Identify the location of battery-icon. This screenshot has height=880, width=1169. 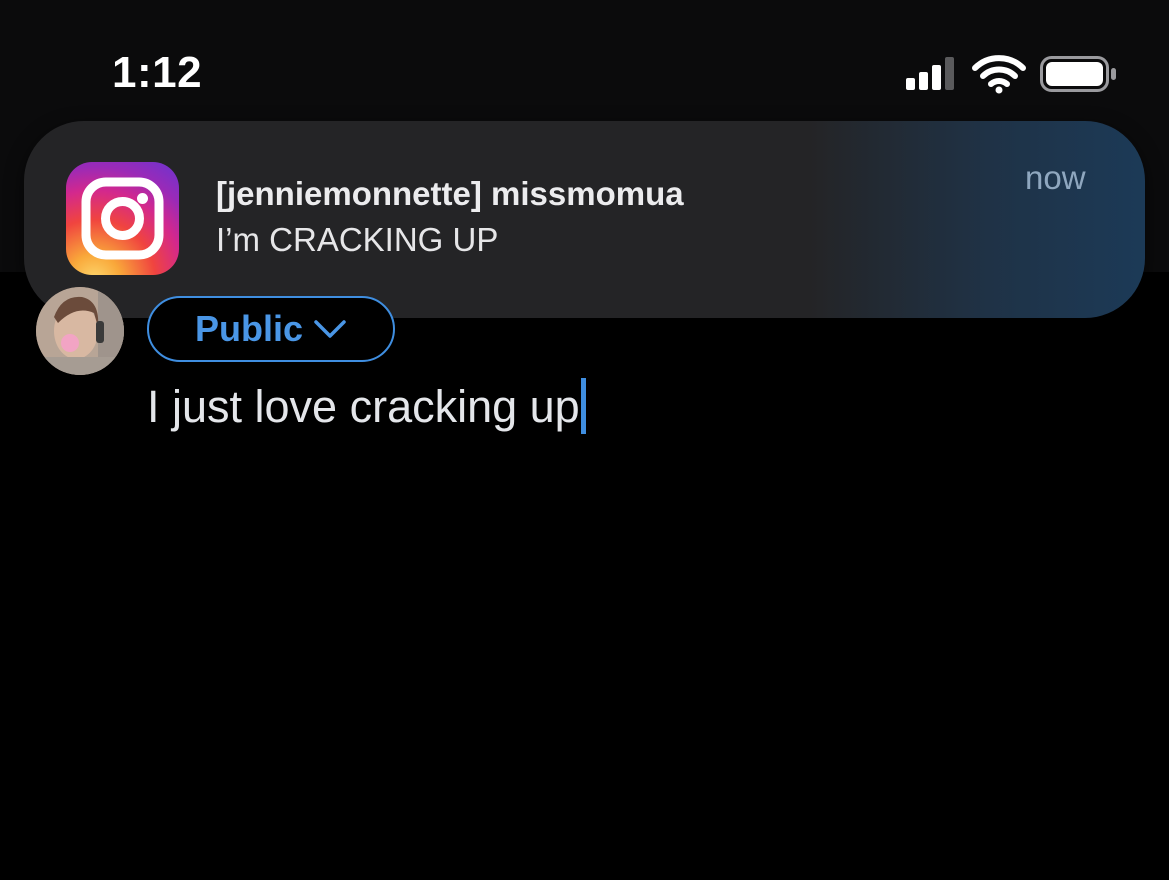
(1078, 74).